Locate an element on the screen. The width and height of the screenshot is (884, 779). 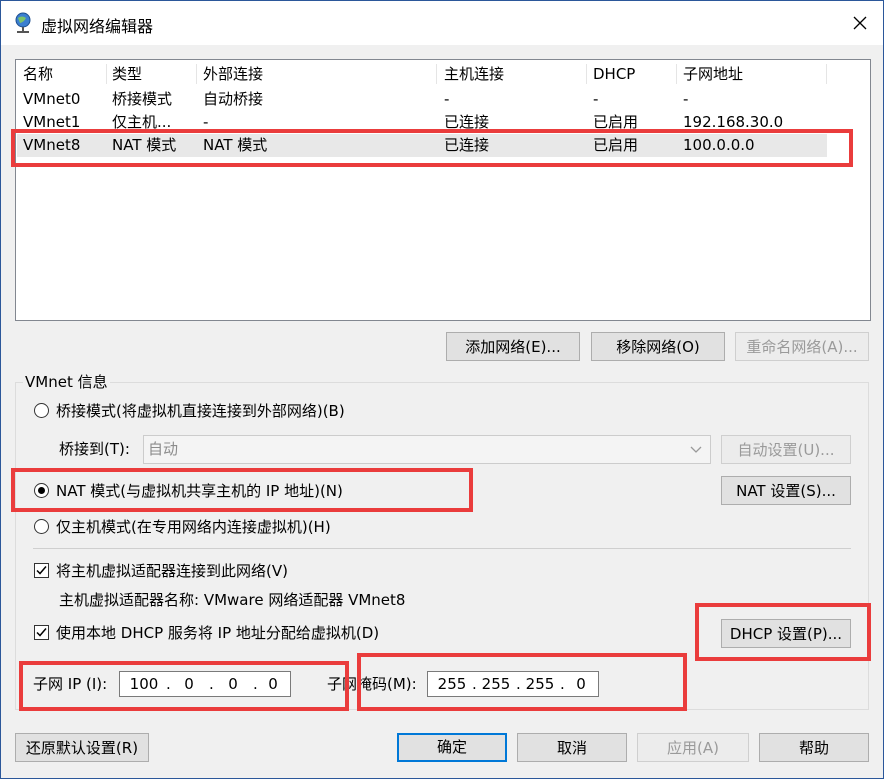
connect-adapter-checkbox is located at coordinates (41, 570).